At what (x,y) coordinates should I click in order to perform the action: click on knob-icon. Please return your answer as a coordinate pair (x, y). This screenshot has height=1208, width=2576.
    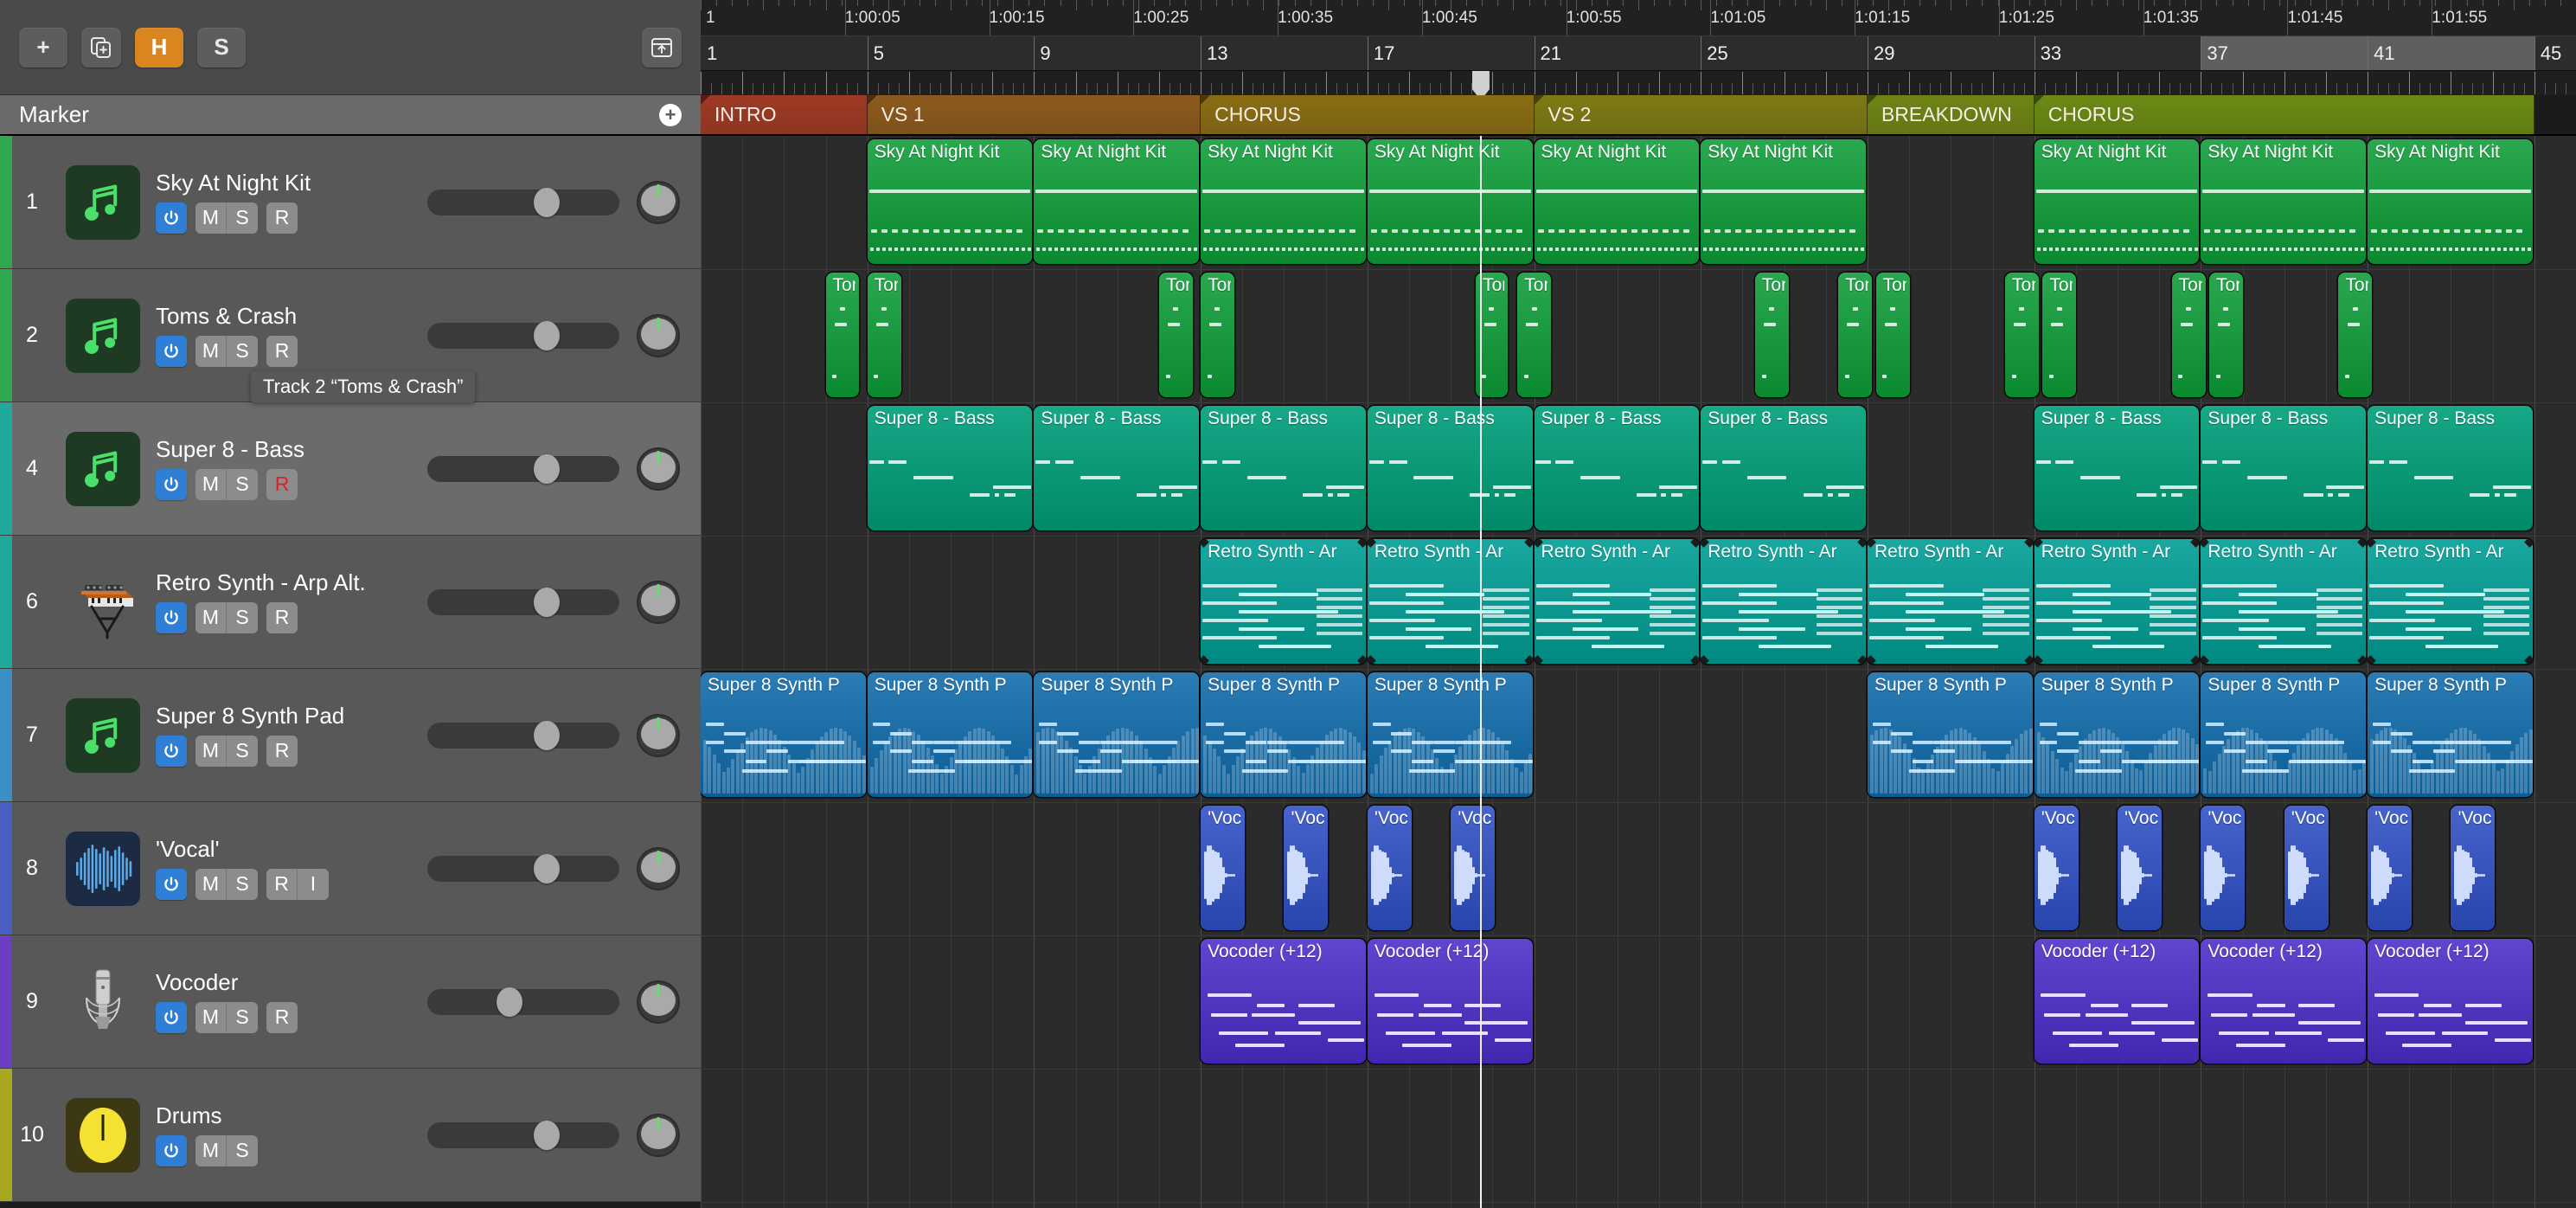
    Looking at the image, I should click on (103, 1135).